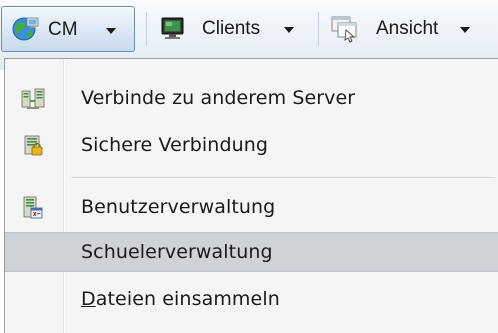  Describe the element at coordinates (33, 98) in the screenshot. I see `server-connect-icon` at that location.